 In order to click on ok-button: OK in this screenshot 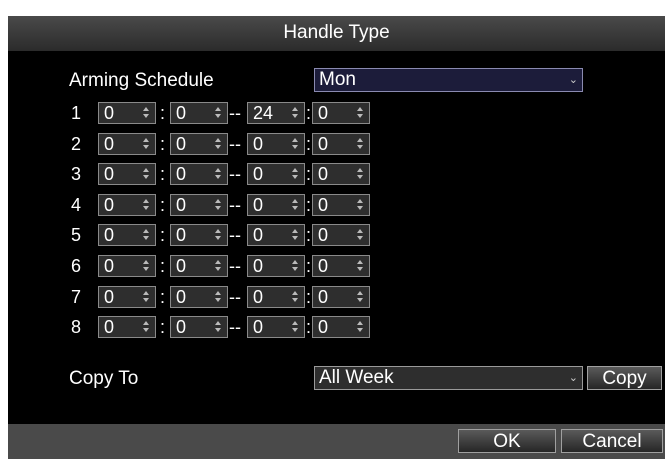, I will do `click(507, 441)`.